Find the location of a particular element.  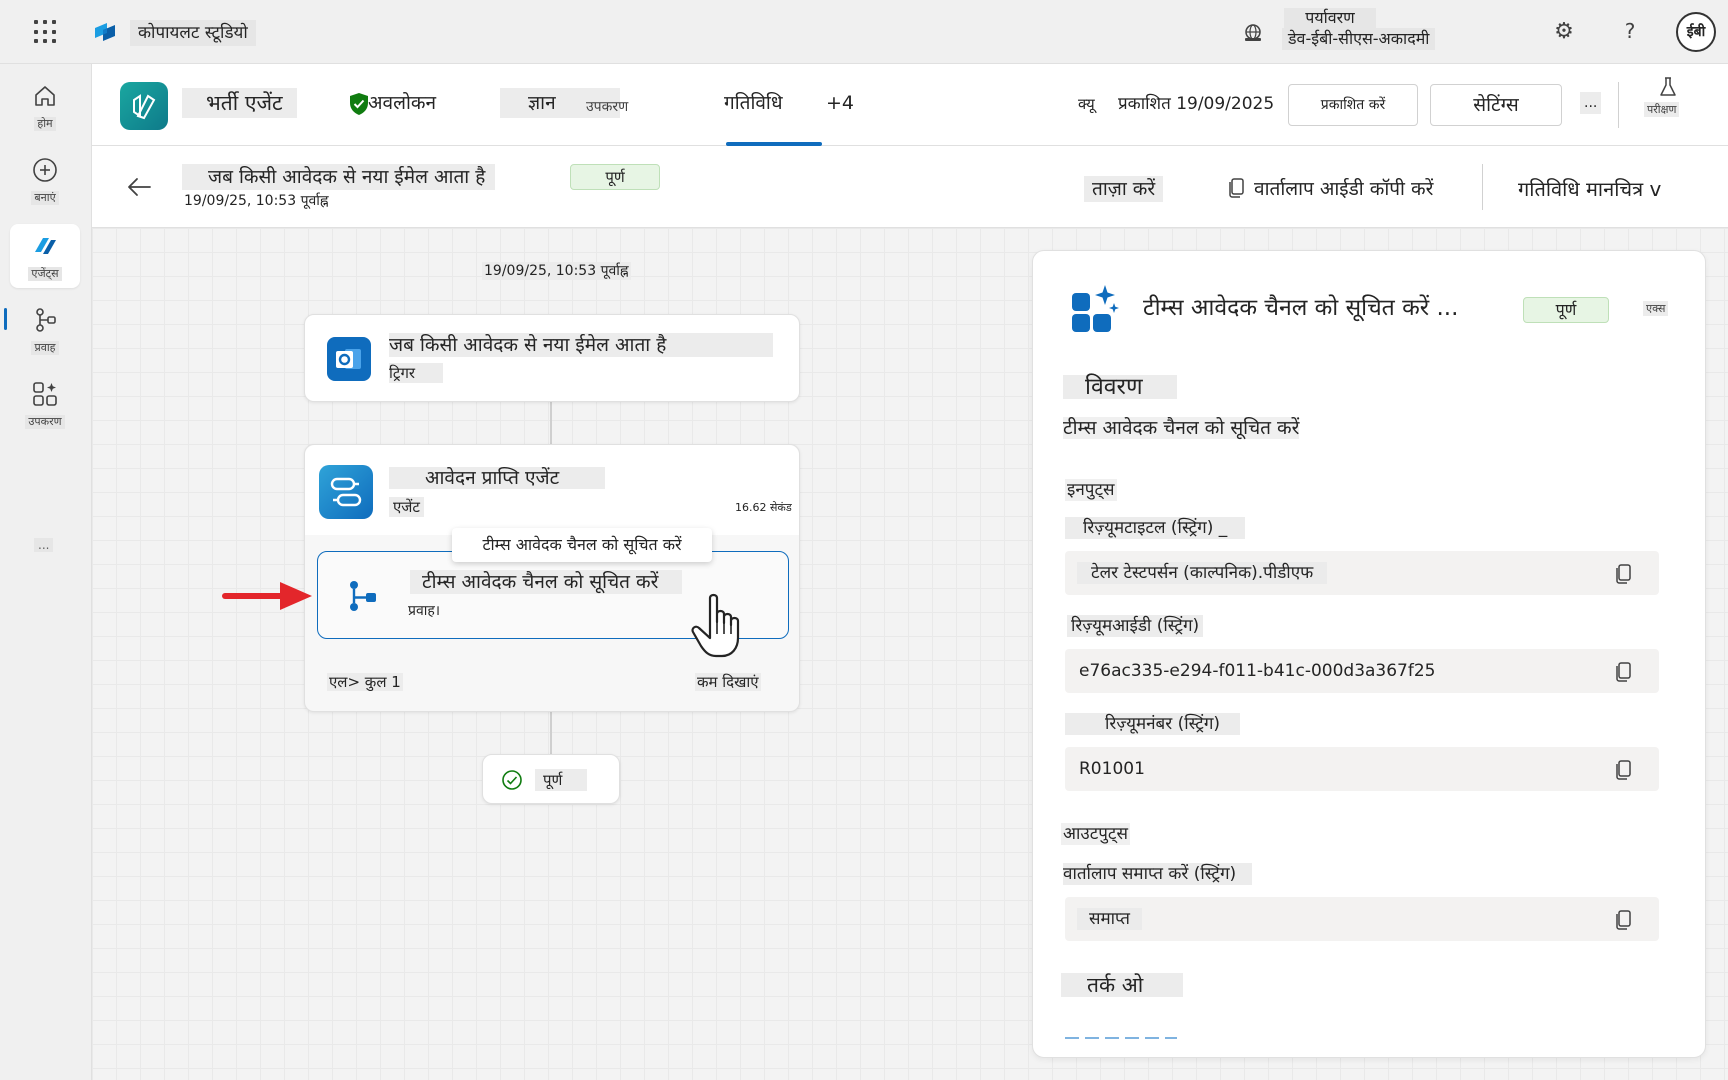

rail-item-create: बनाएं is located at coordinates (45, 180).